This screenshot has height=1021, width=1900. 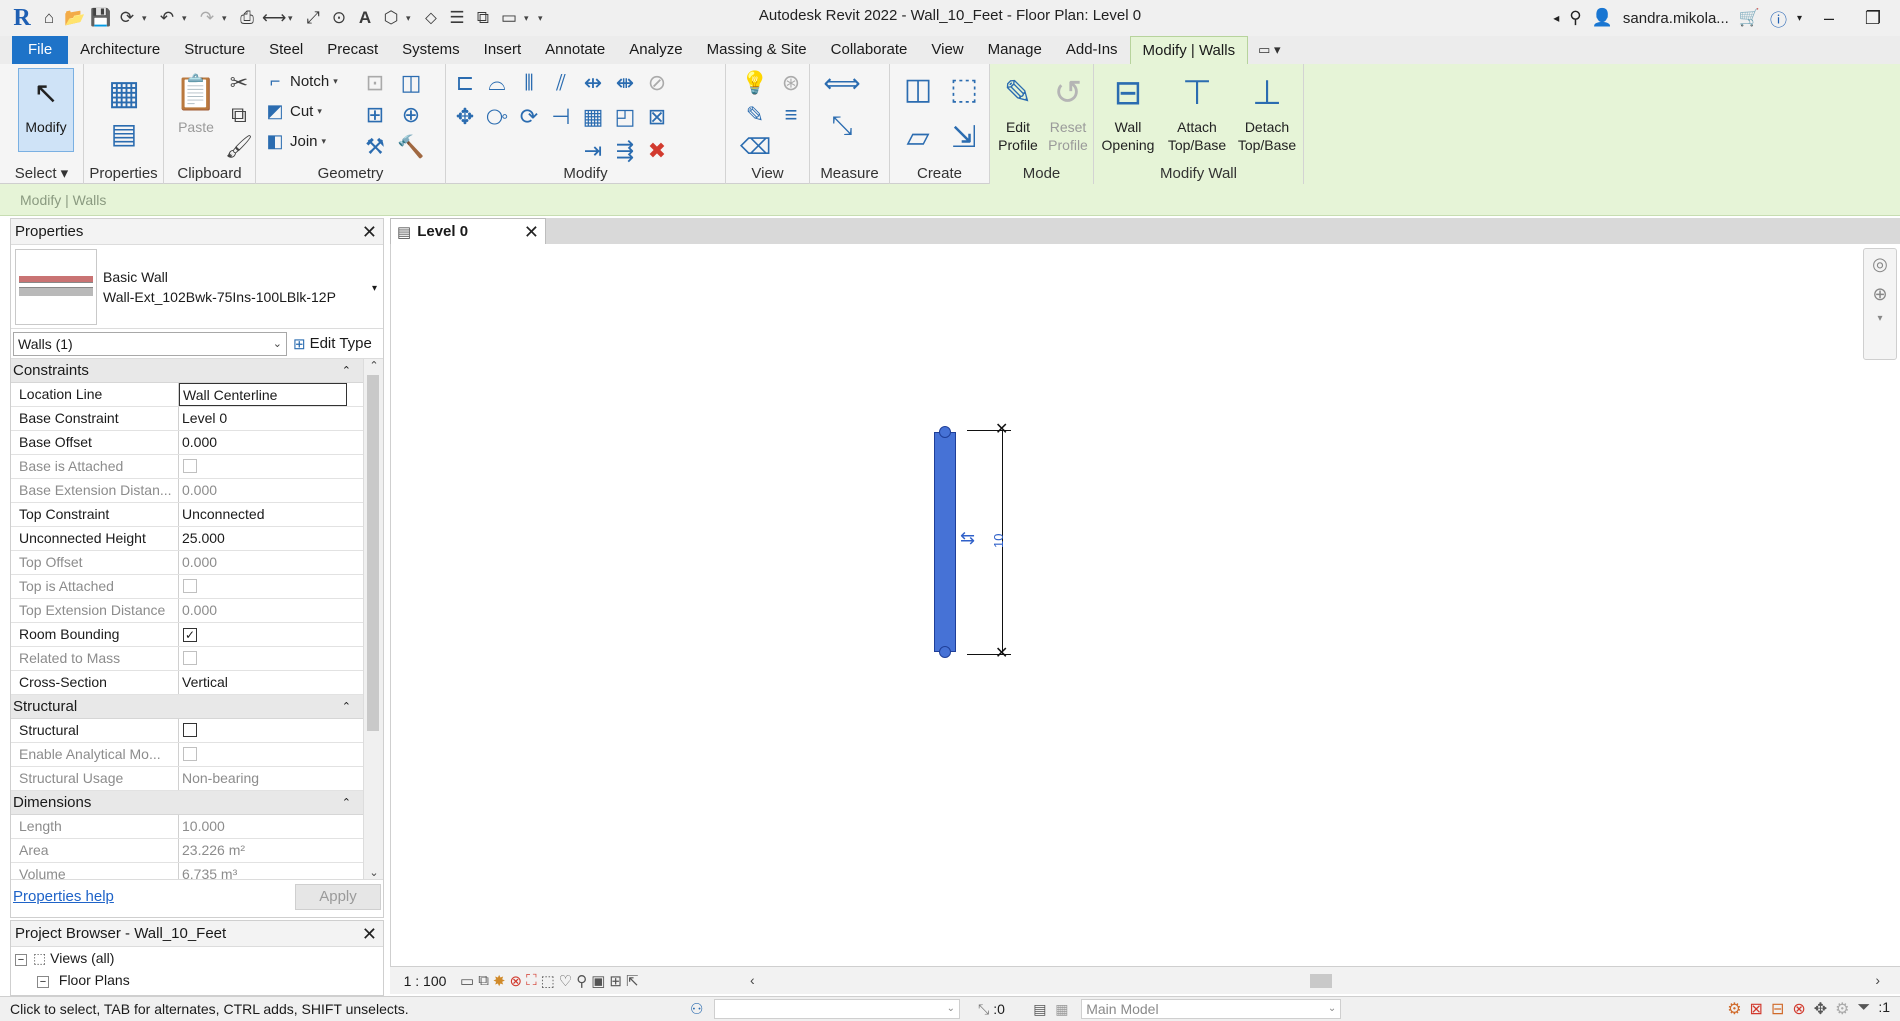 What do you see at coordinates (529, 83) in the screenshot?
I see `mirror-axis-icon: ⫴` at bounding box center [529, 83].